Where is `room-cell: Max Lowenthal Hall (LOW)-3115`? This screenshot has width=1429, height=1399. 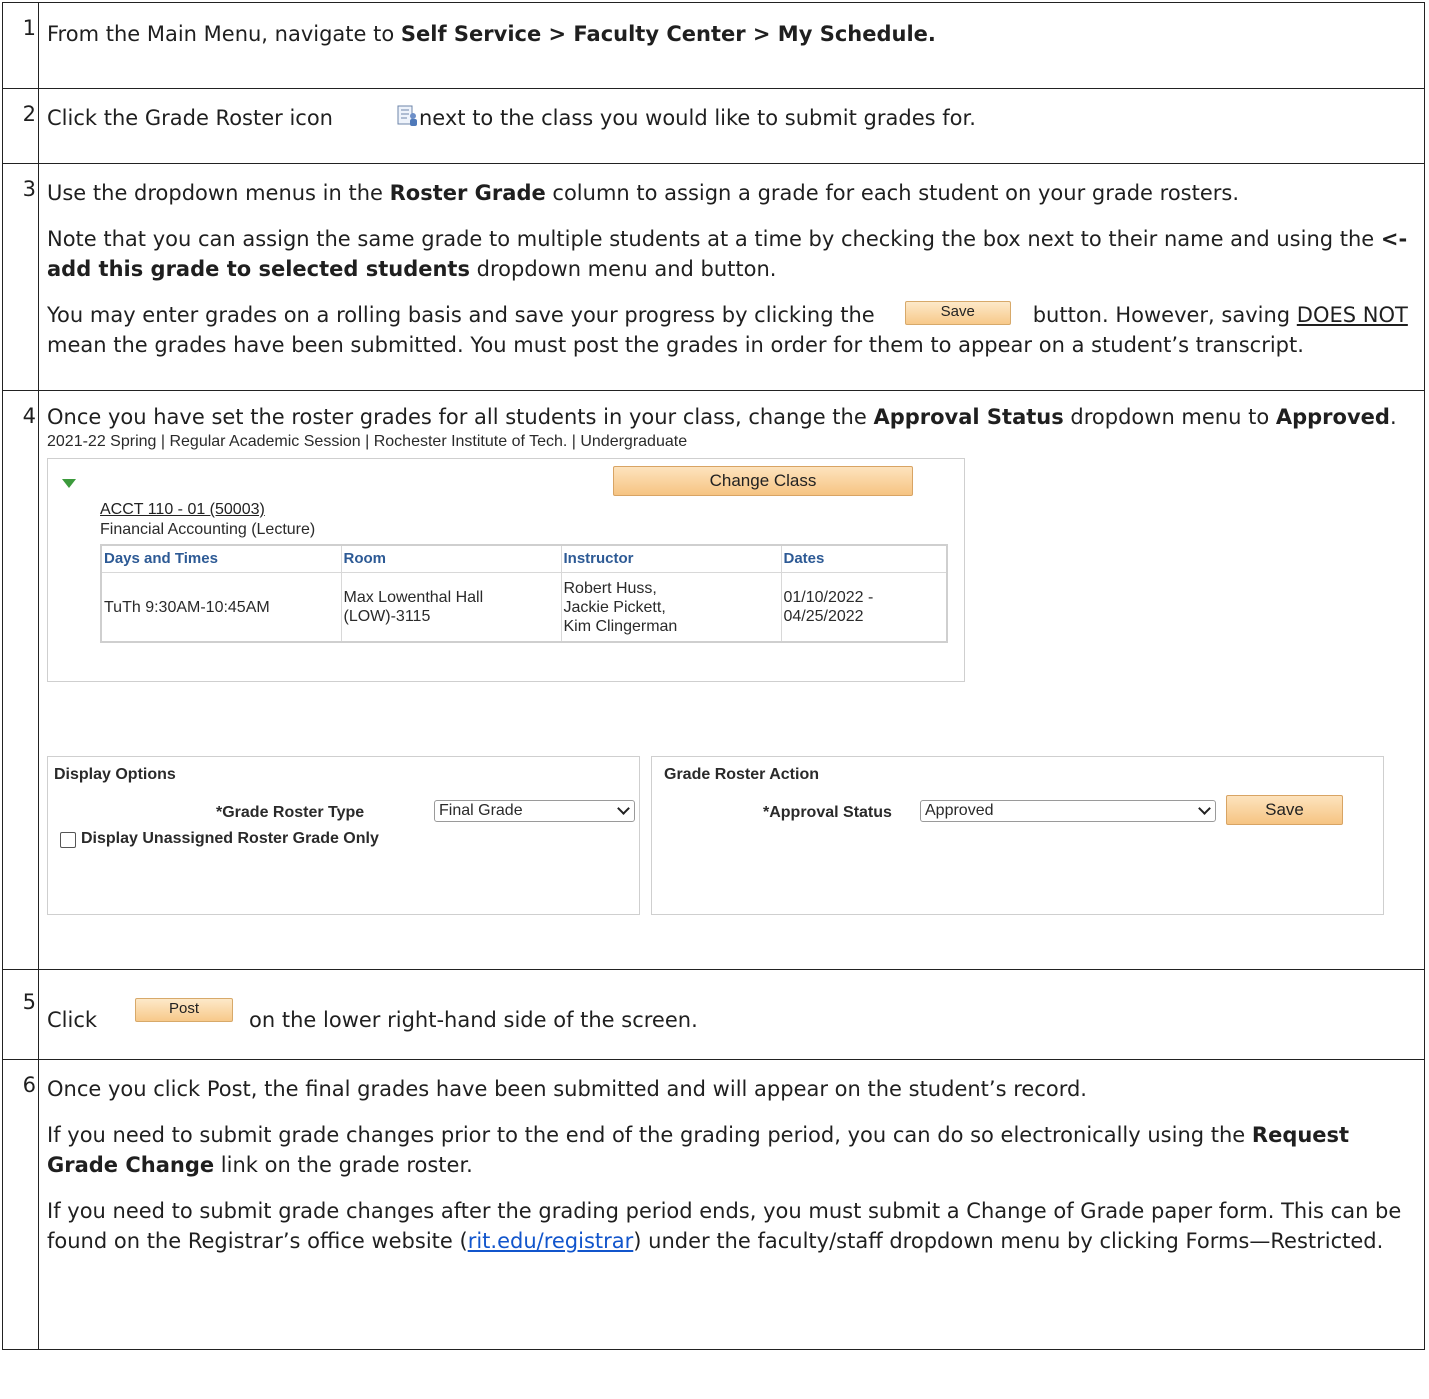
room-cell: Max Lowenthal Hall (LOW)-3115 is located at coordinates (451, 607).